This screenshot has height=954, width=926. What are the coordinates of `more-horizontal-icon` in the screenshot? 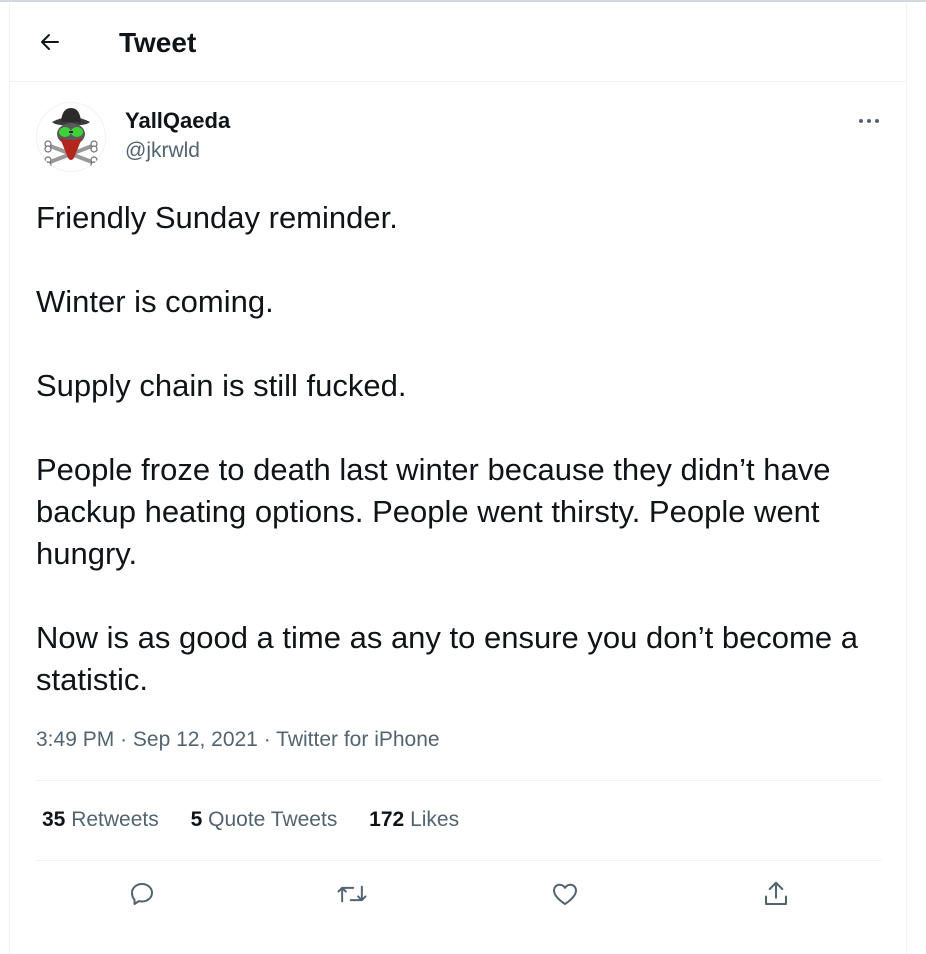 It's located at (869, 121).